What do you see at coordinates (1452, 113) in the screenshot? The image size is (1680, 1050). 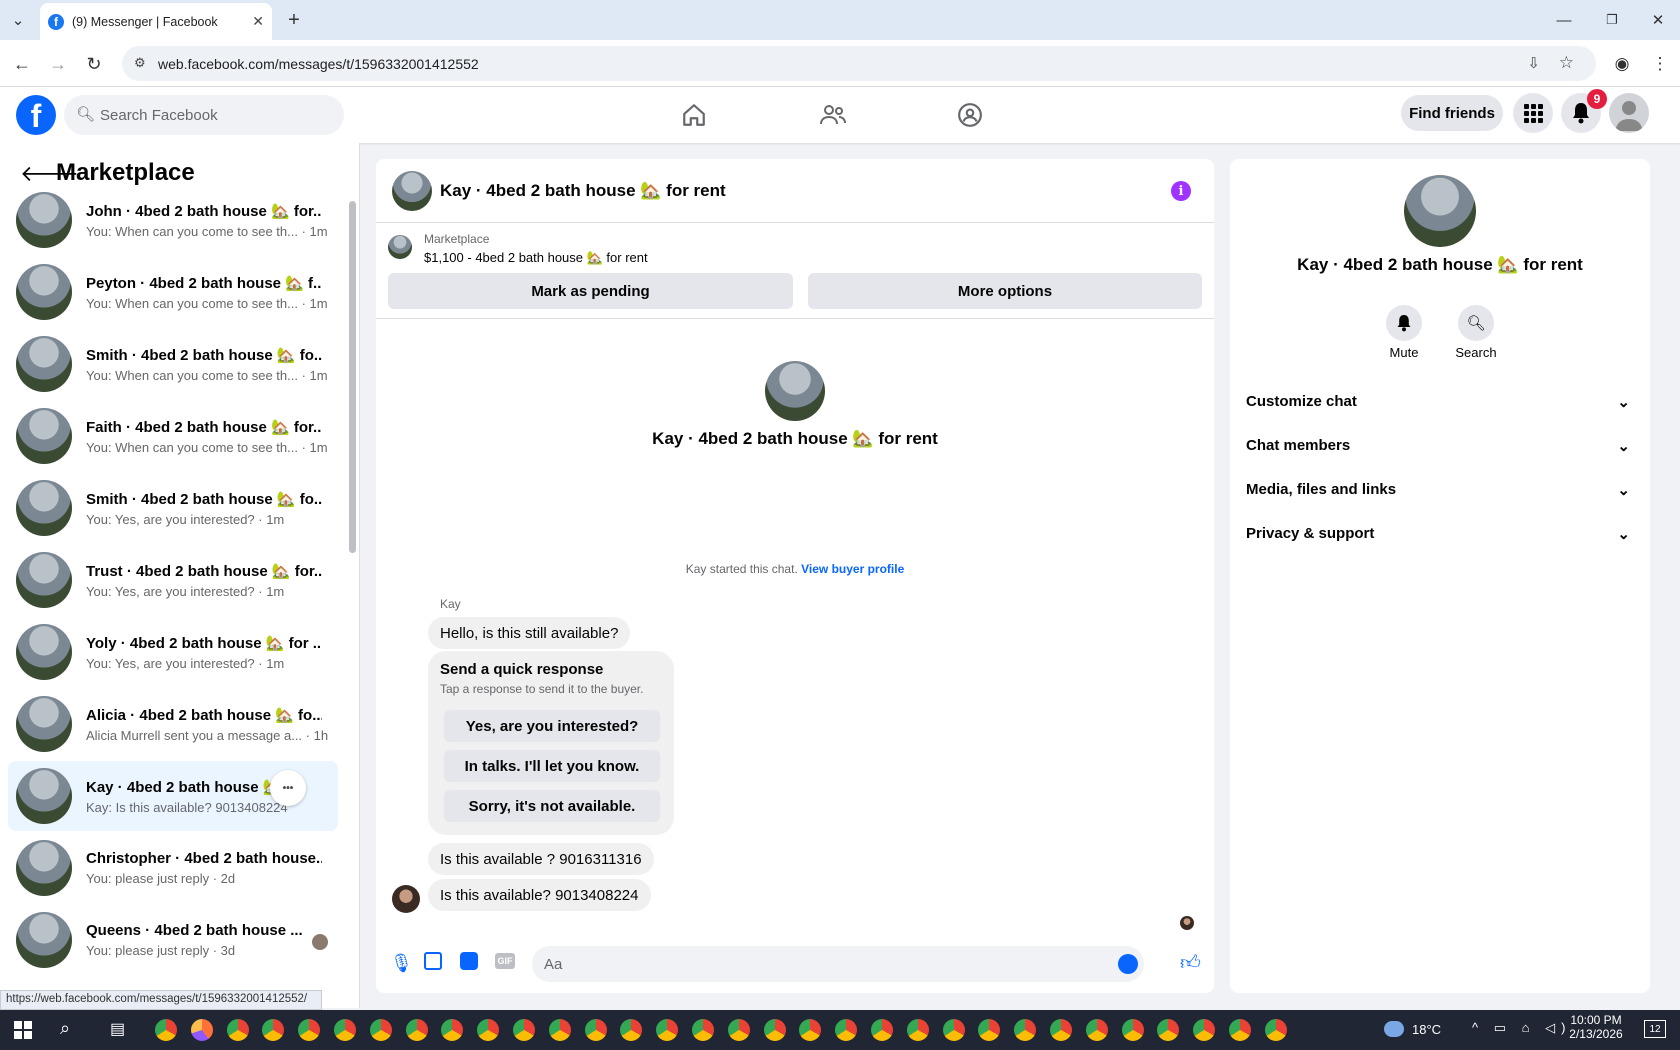 I see `find-friends-button: Find friends` at bounding box center [1452, 113].